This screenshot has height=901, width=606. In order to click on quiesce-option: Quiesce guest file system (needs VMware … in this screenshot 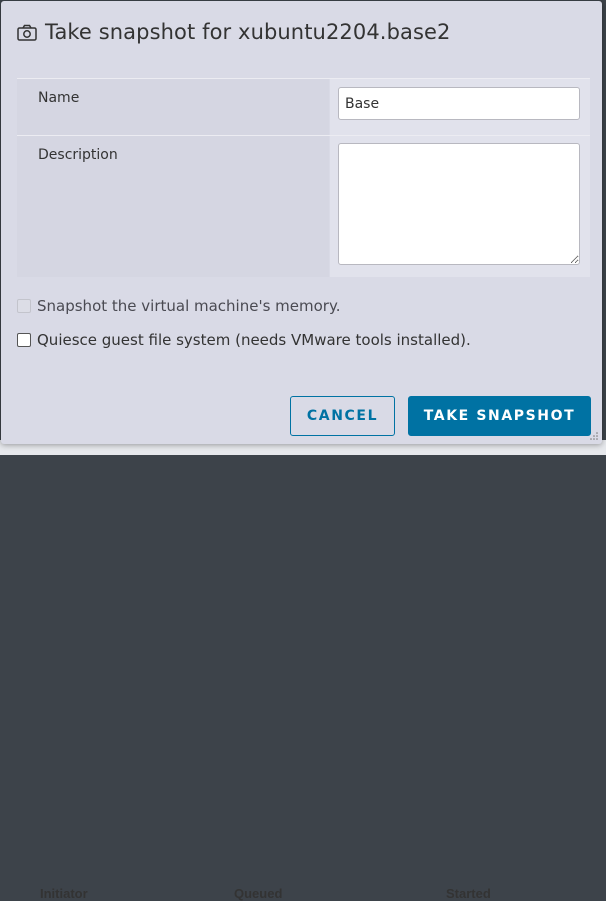, I will do `click(244, 340)`.